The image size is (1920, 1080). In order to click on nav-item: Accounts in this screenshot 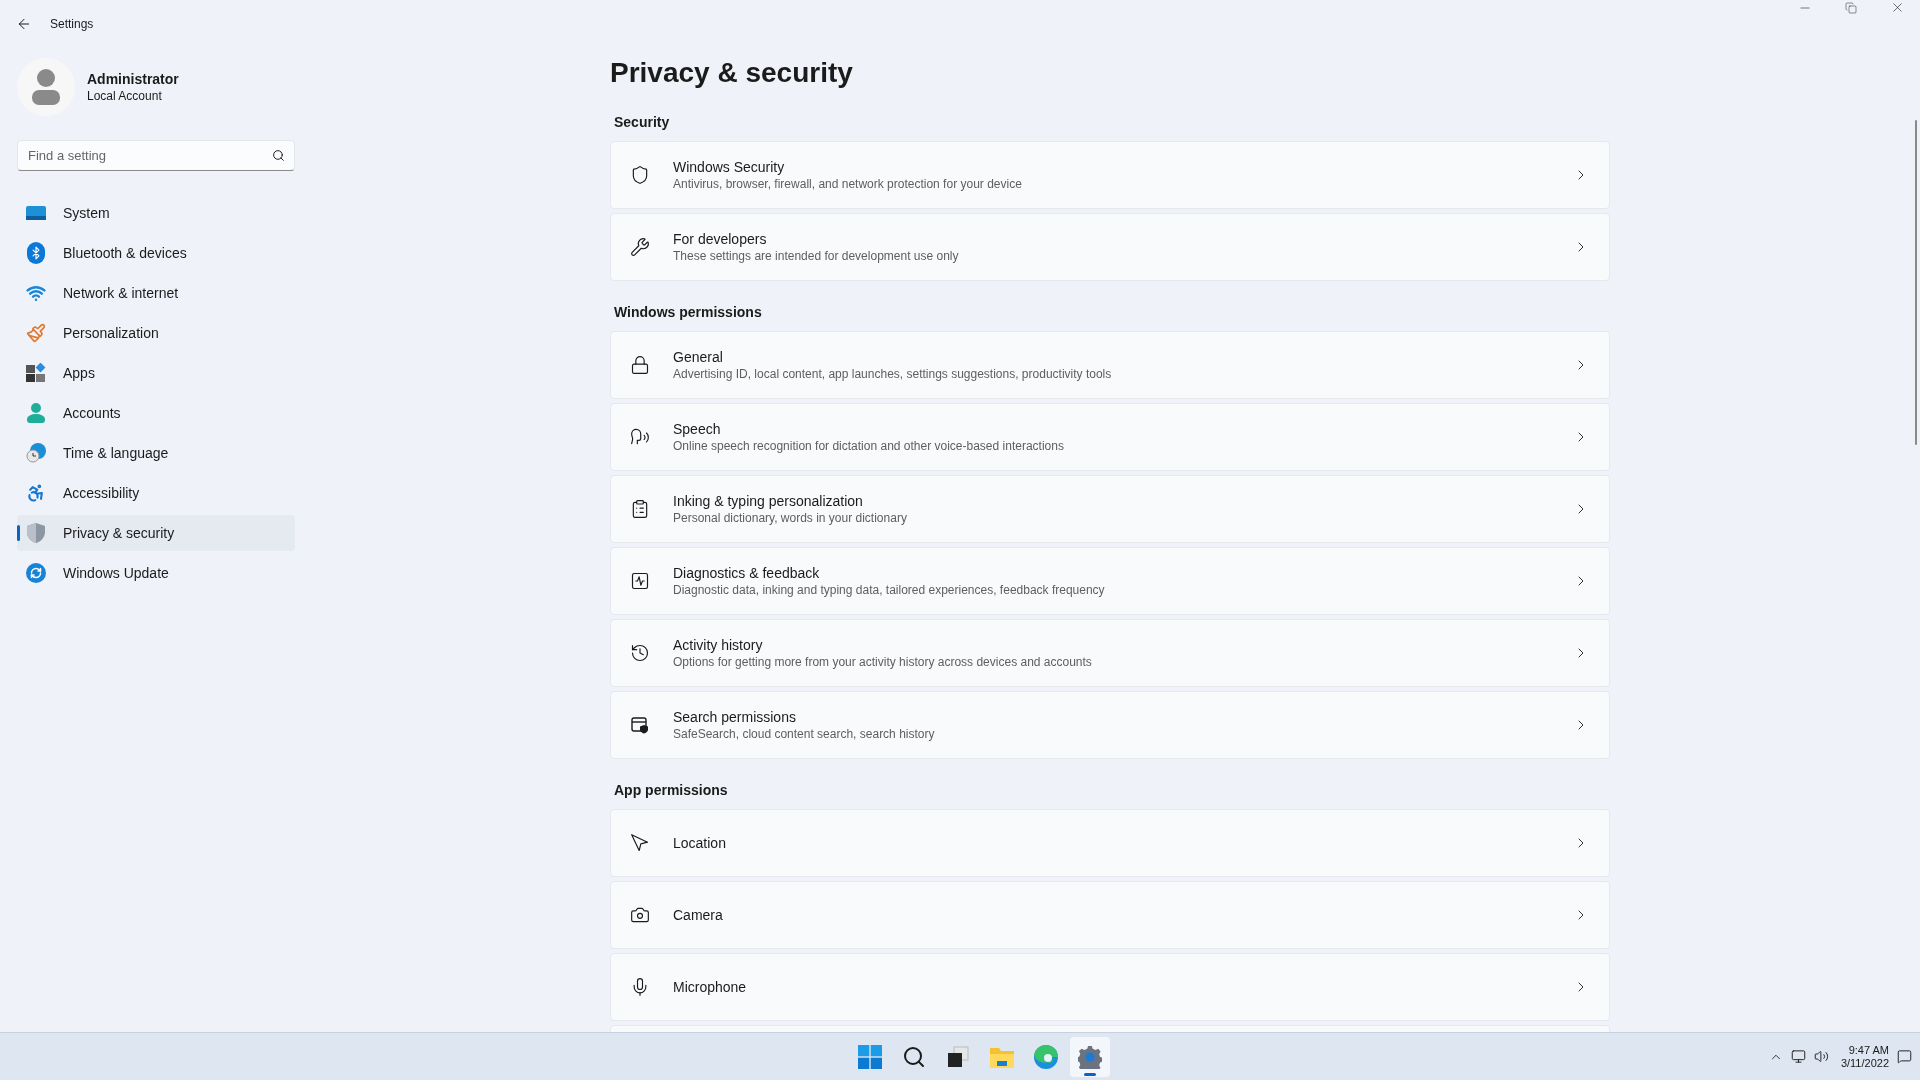, I will do `click(156, 413)`.